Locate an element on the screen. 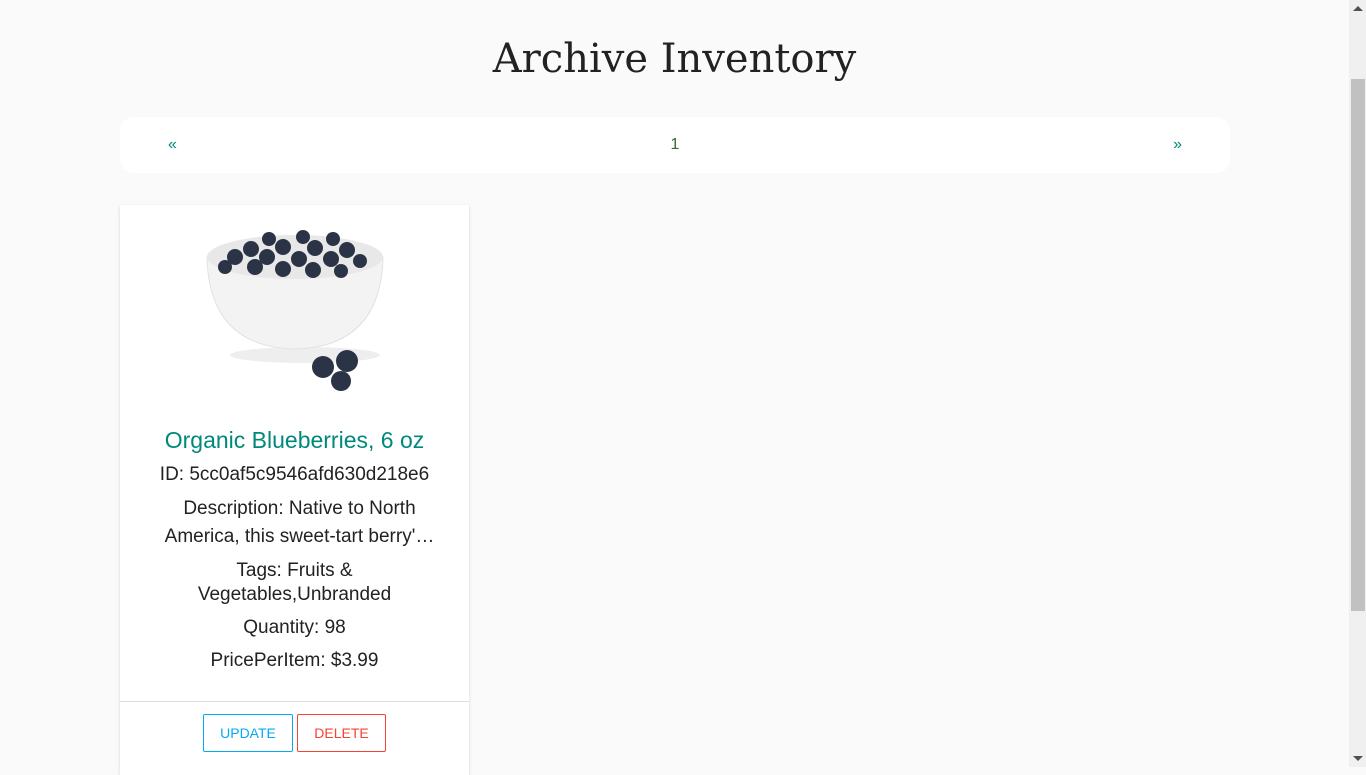 The image size is (1366, 775). page-title: Archive Inventory is located at coordinates (674, 59).